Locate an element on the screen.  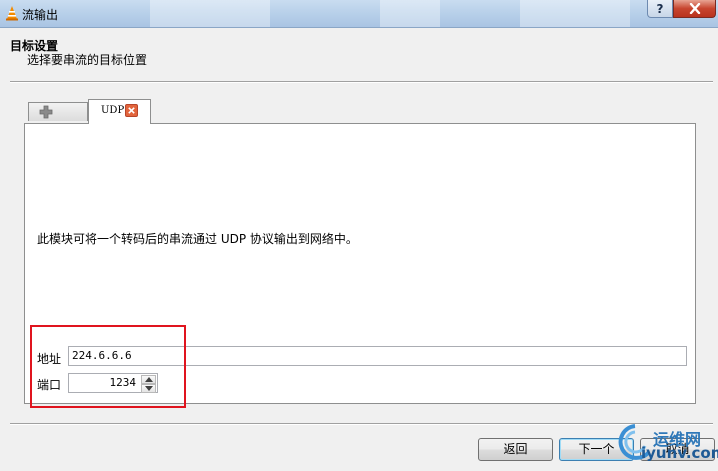
tab-close-button is located at coordinates (131, 110).